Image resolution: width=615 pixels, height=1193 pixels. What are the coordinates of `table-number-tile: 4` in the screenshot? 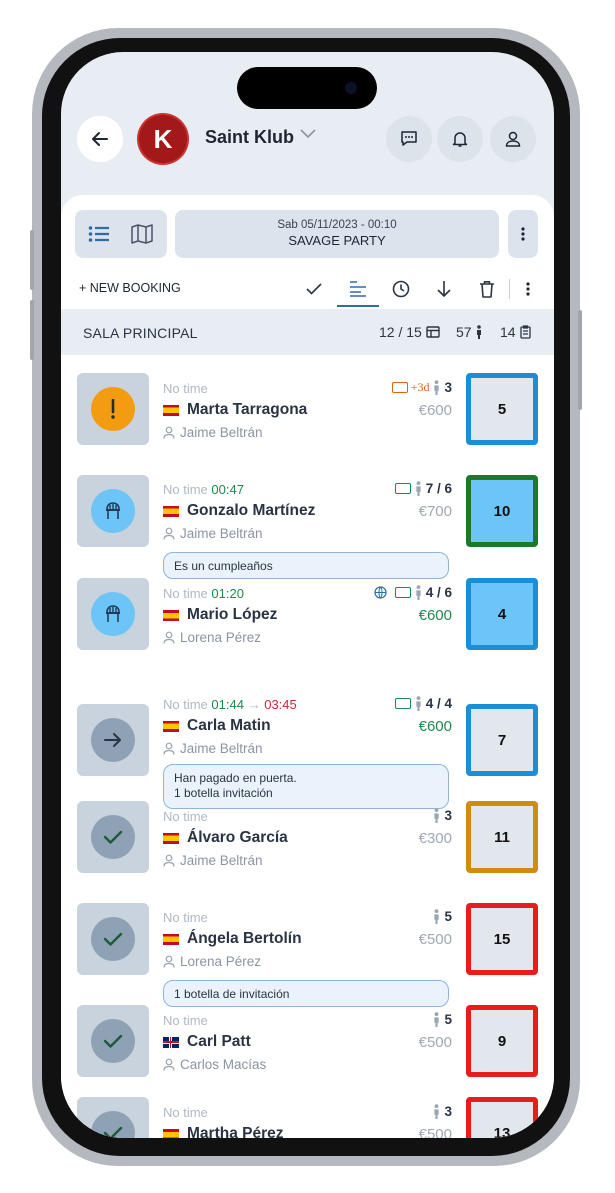 It's located at (502, 614).